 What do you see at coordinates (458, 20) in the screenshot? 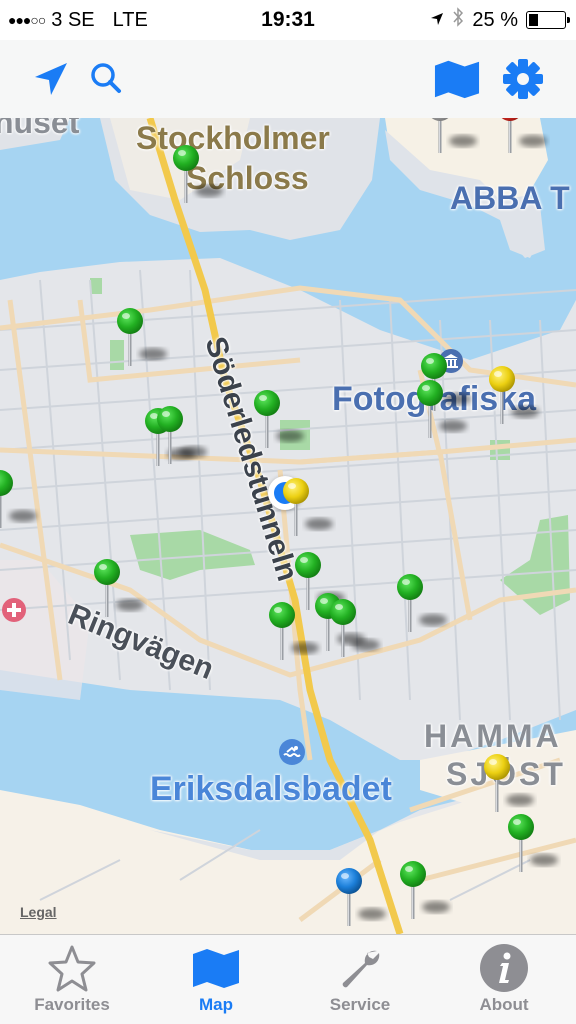
I see `bluetooth-icon` at bounding box center [458, 20].